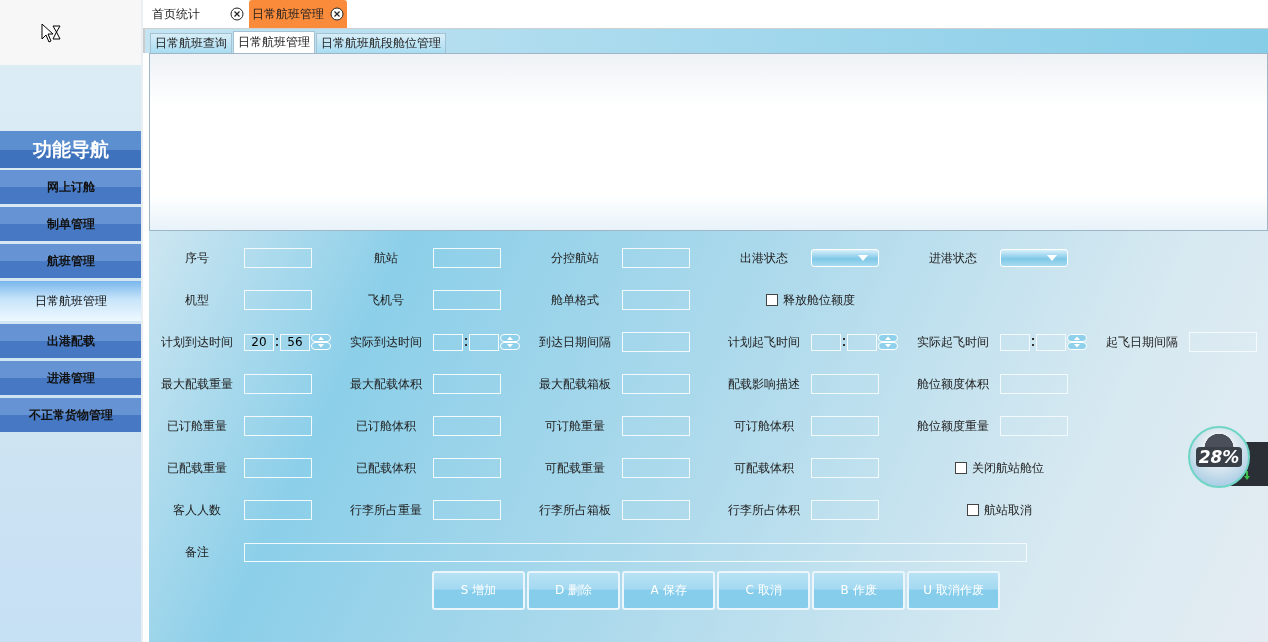 Image resolution: width=1268 pixels, height=642 pixels. Describe the element at coordinates (574, 342) in the screenshot. I see `field-label: 到达日期间隔` at that location.